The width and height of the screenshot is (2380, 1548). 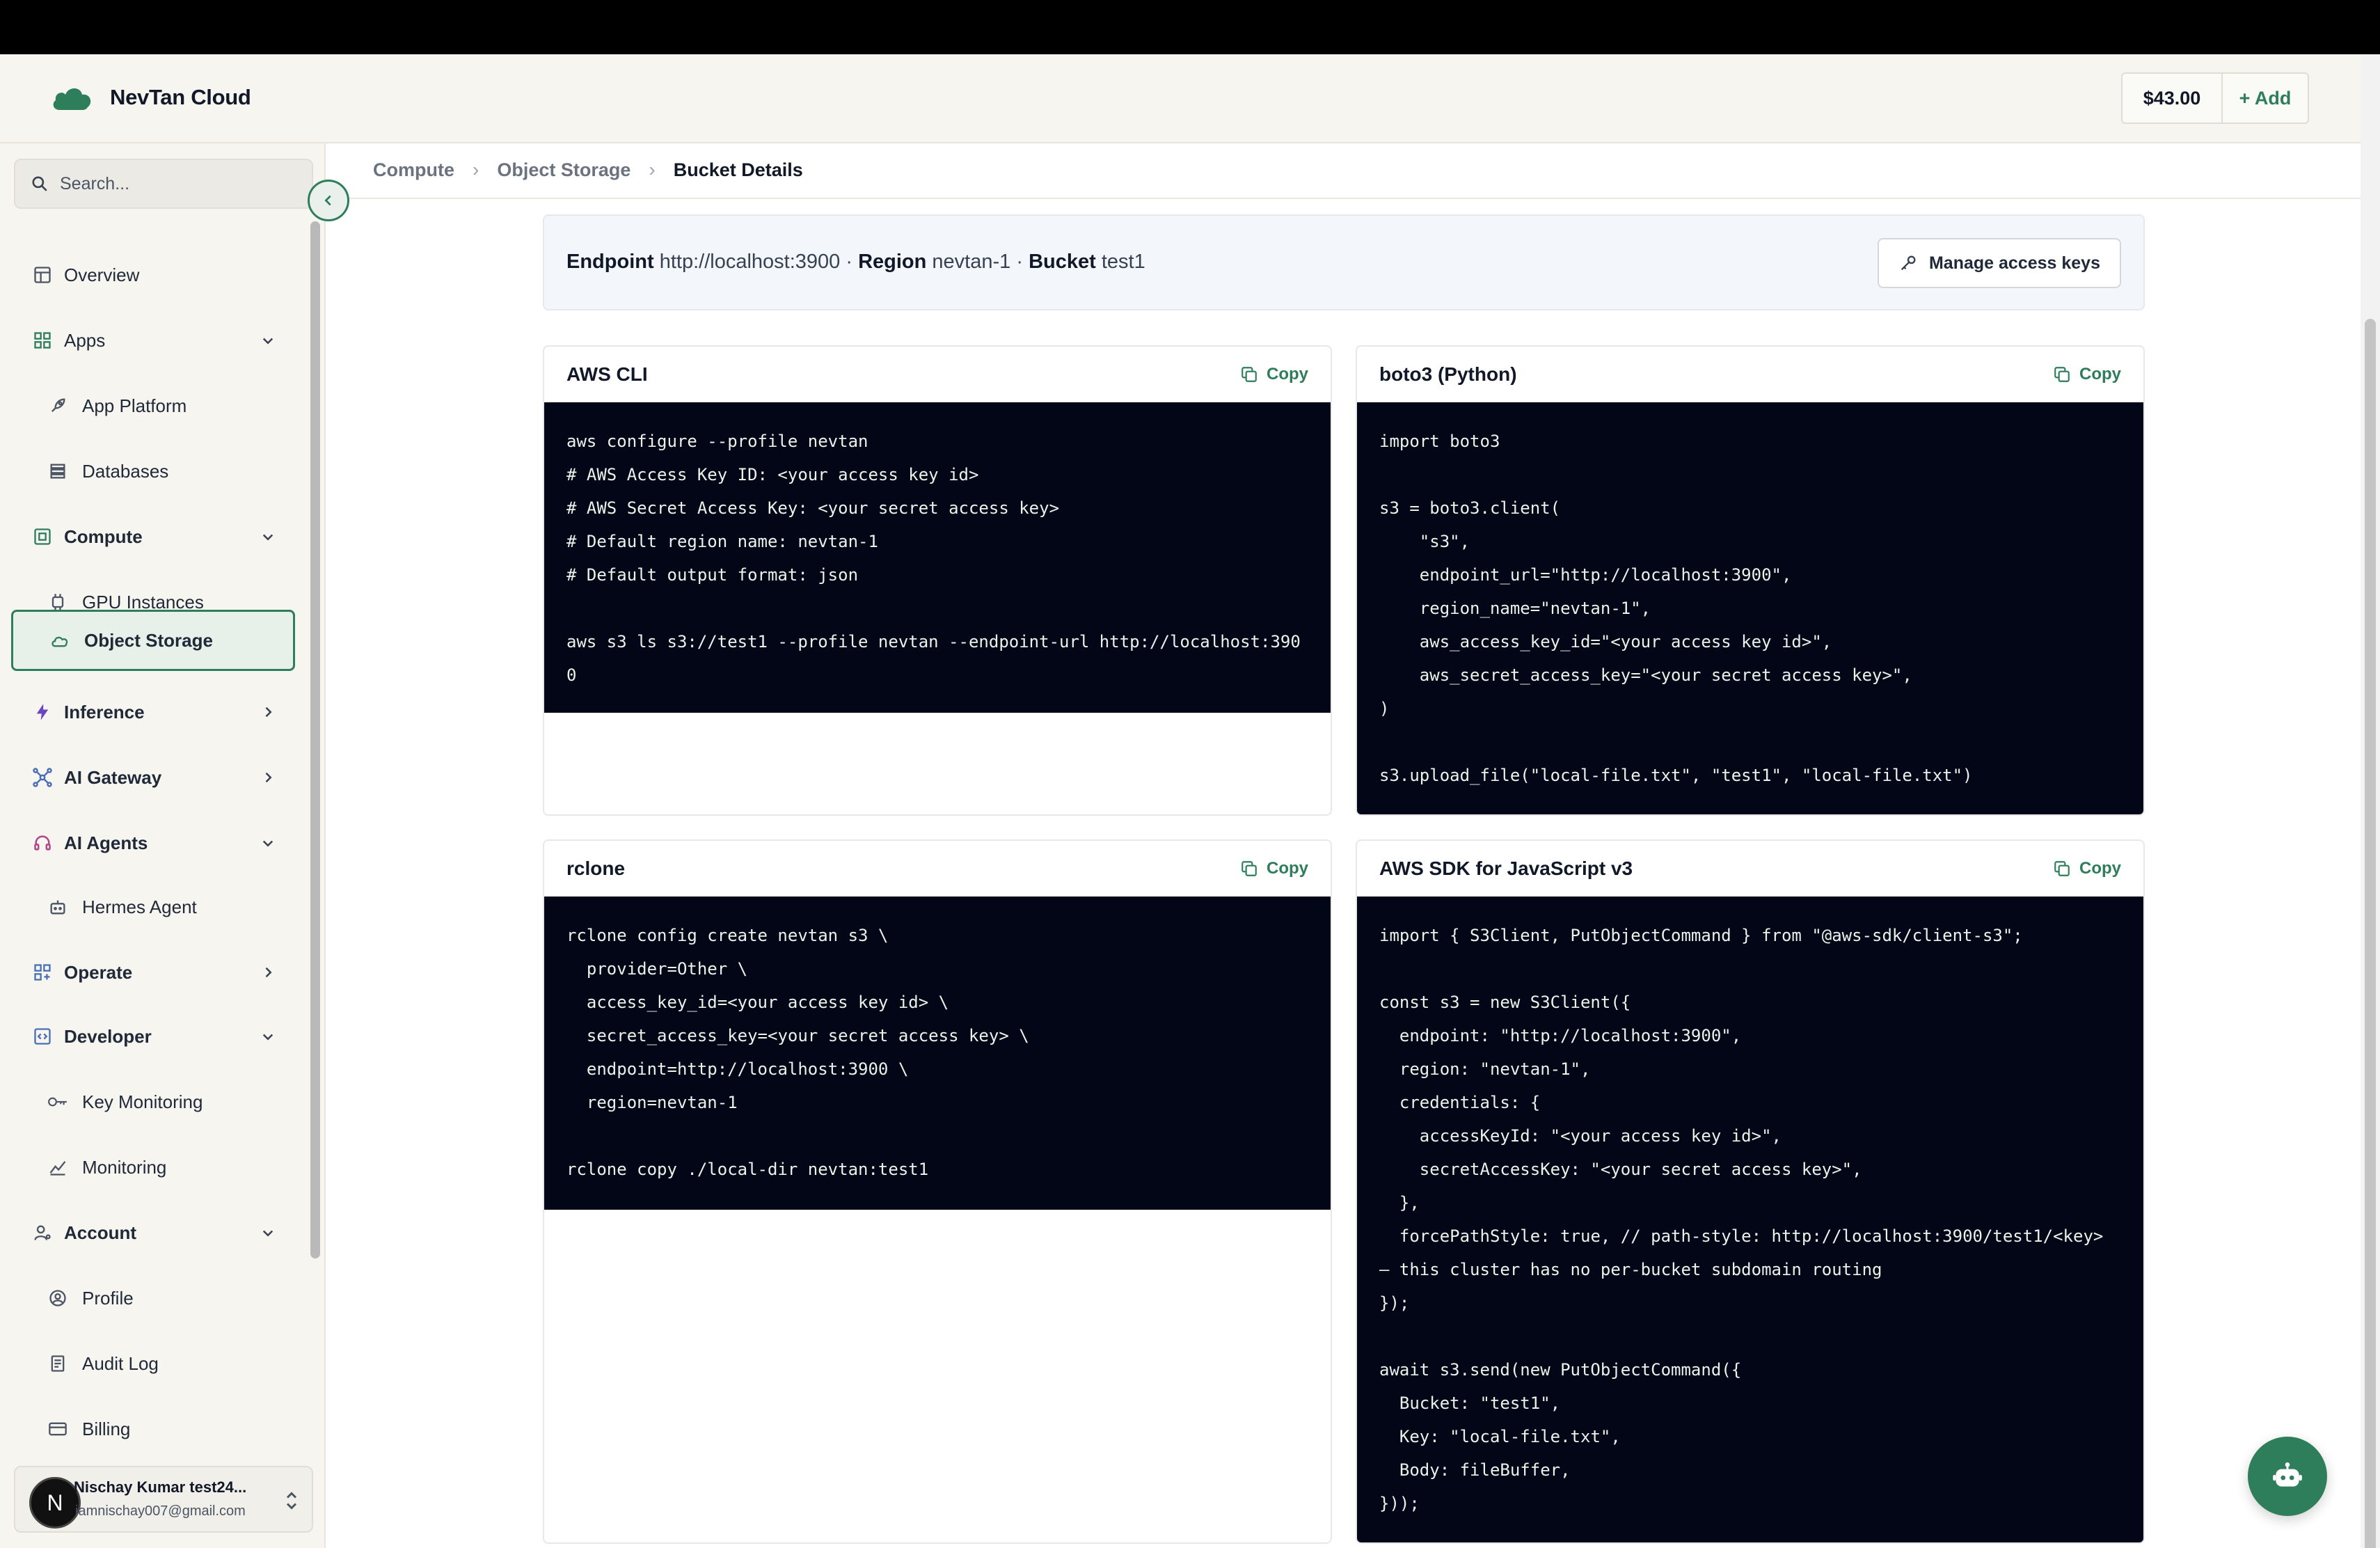 What do you see at coordinates (139, 906) in the screenshot?
I see `sidebar-item-label: Hermes Agent` at bounding box center [139, 906].